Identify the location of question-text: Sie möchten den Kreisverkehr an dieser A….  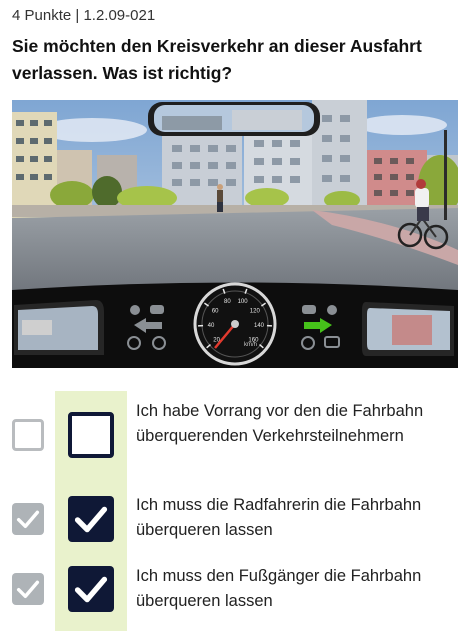
(217, 59).